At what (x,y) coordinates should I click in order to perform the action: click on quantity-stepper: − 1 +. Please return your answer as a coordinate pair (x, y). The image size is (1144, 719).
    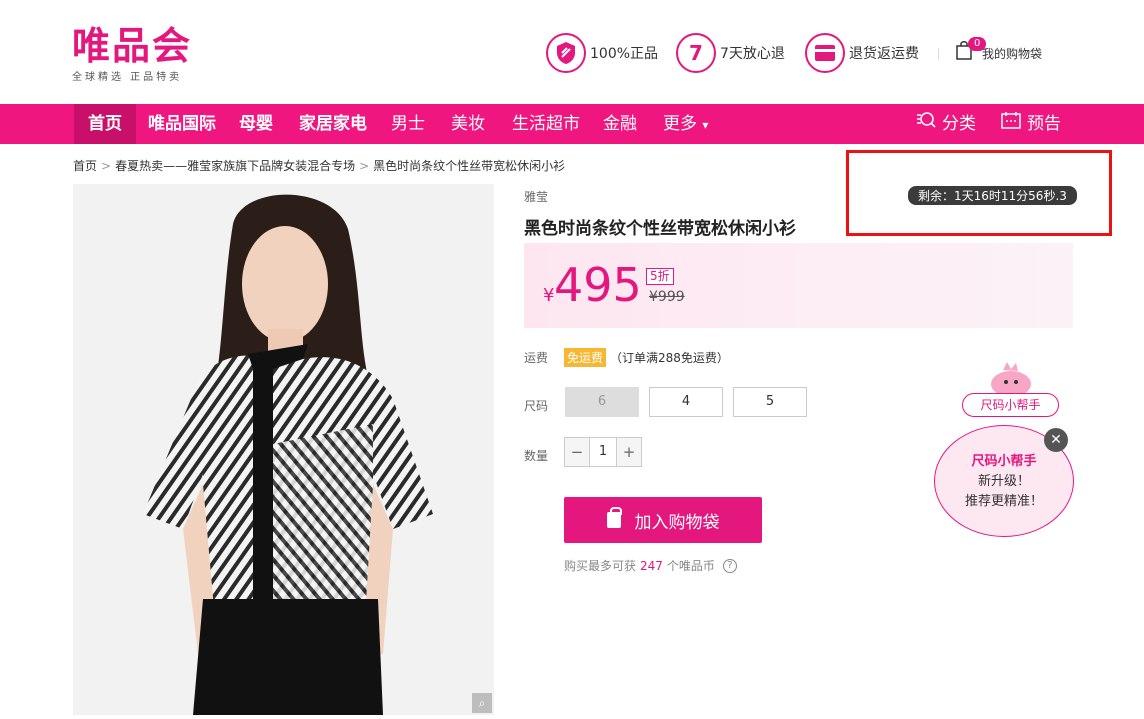
    Looking at the image, I should click on (603, 452).